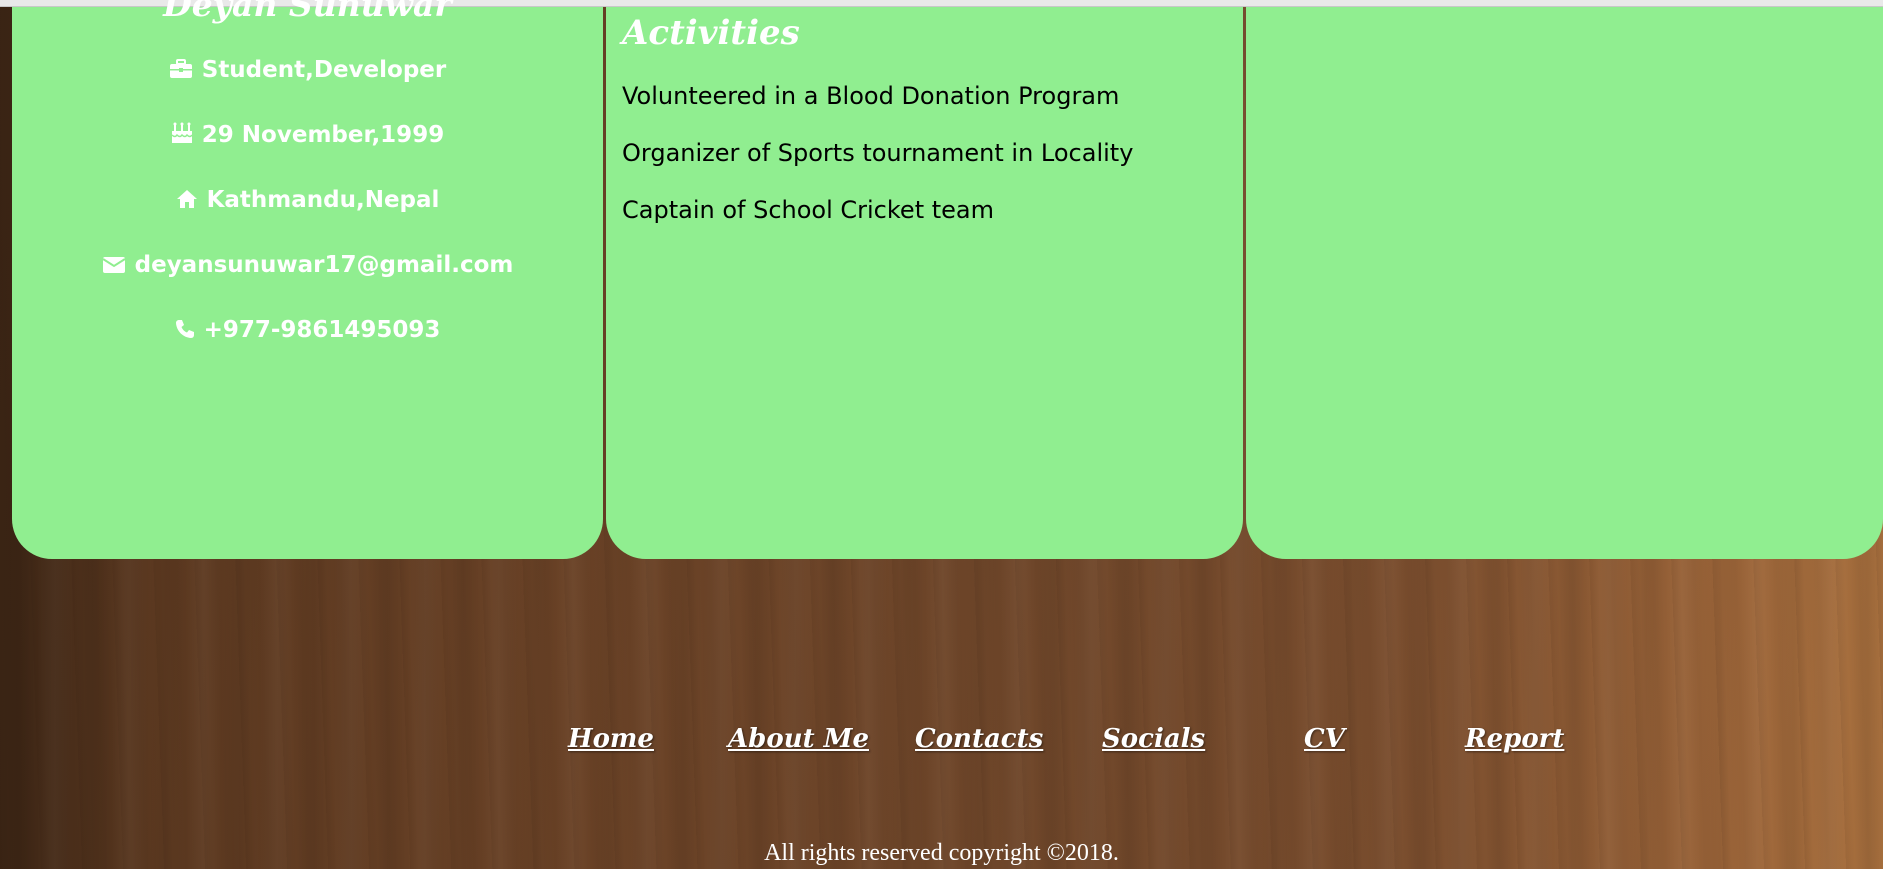  I want to click on nav-link-report: Report, so click(1514, 739).